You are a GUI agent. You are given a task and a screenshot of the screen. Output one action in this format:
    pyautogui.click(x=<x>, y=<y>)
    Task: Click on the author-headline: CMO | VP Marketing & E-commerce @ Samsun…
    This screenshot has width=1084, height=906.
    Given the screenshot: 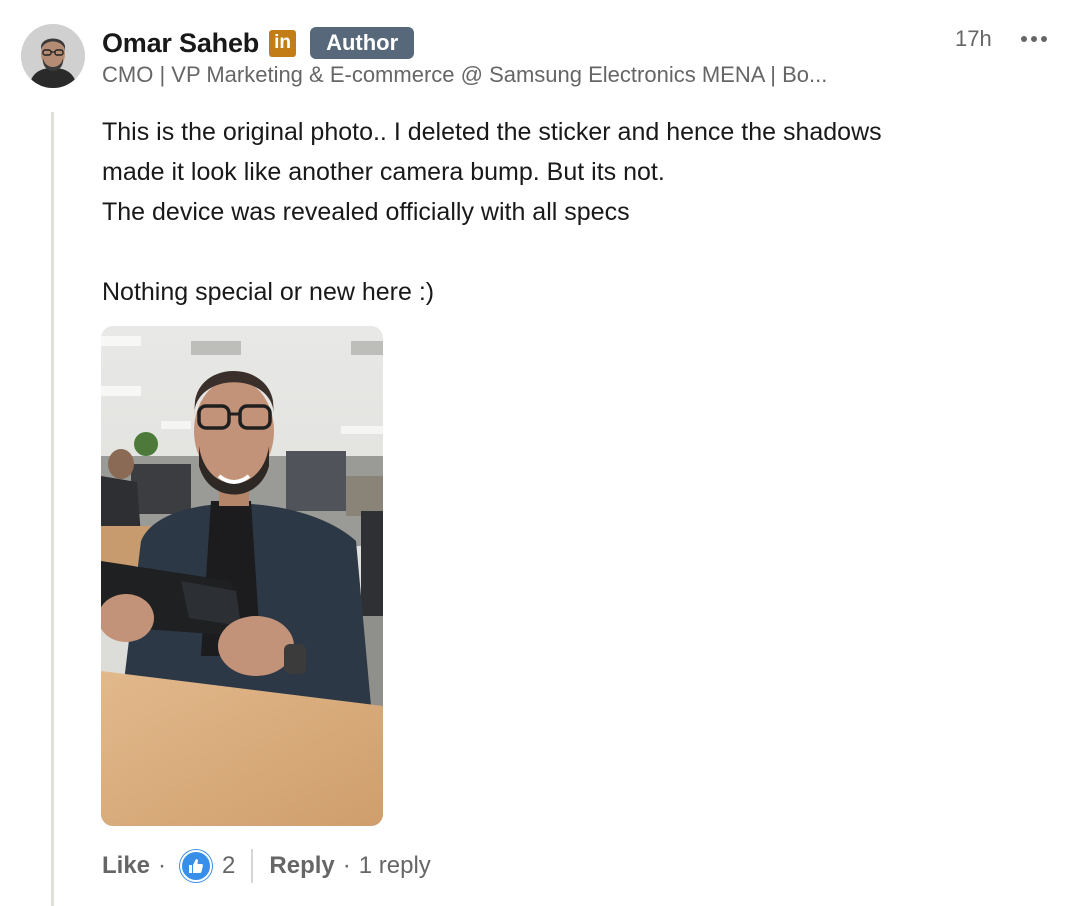 What is the action you would take?
    pyautogui.click(x=465, y=74)
    